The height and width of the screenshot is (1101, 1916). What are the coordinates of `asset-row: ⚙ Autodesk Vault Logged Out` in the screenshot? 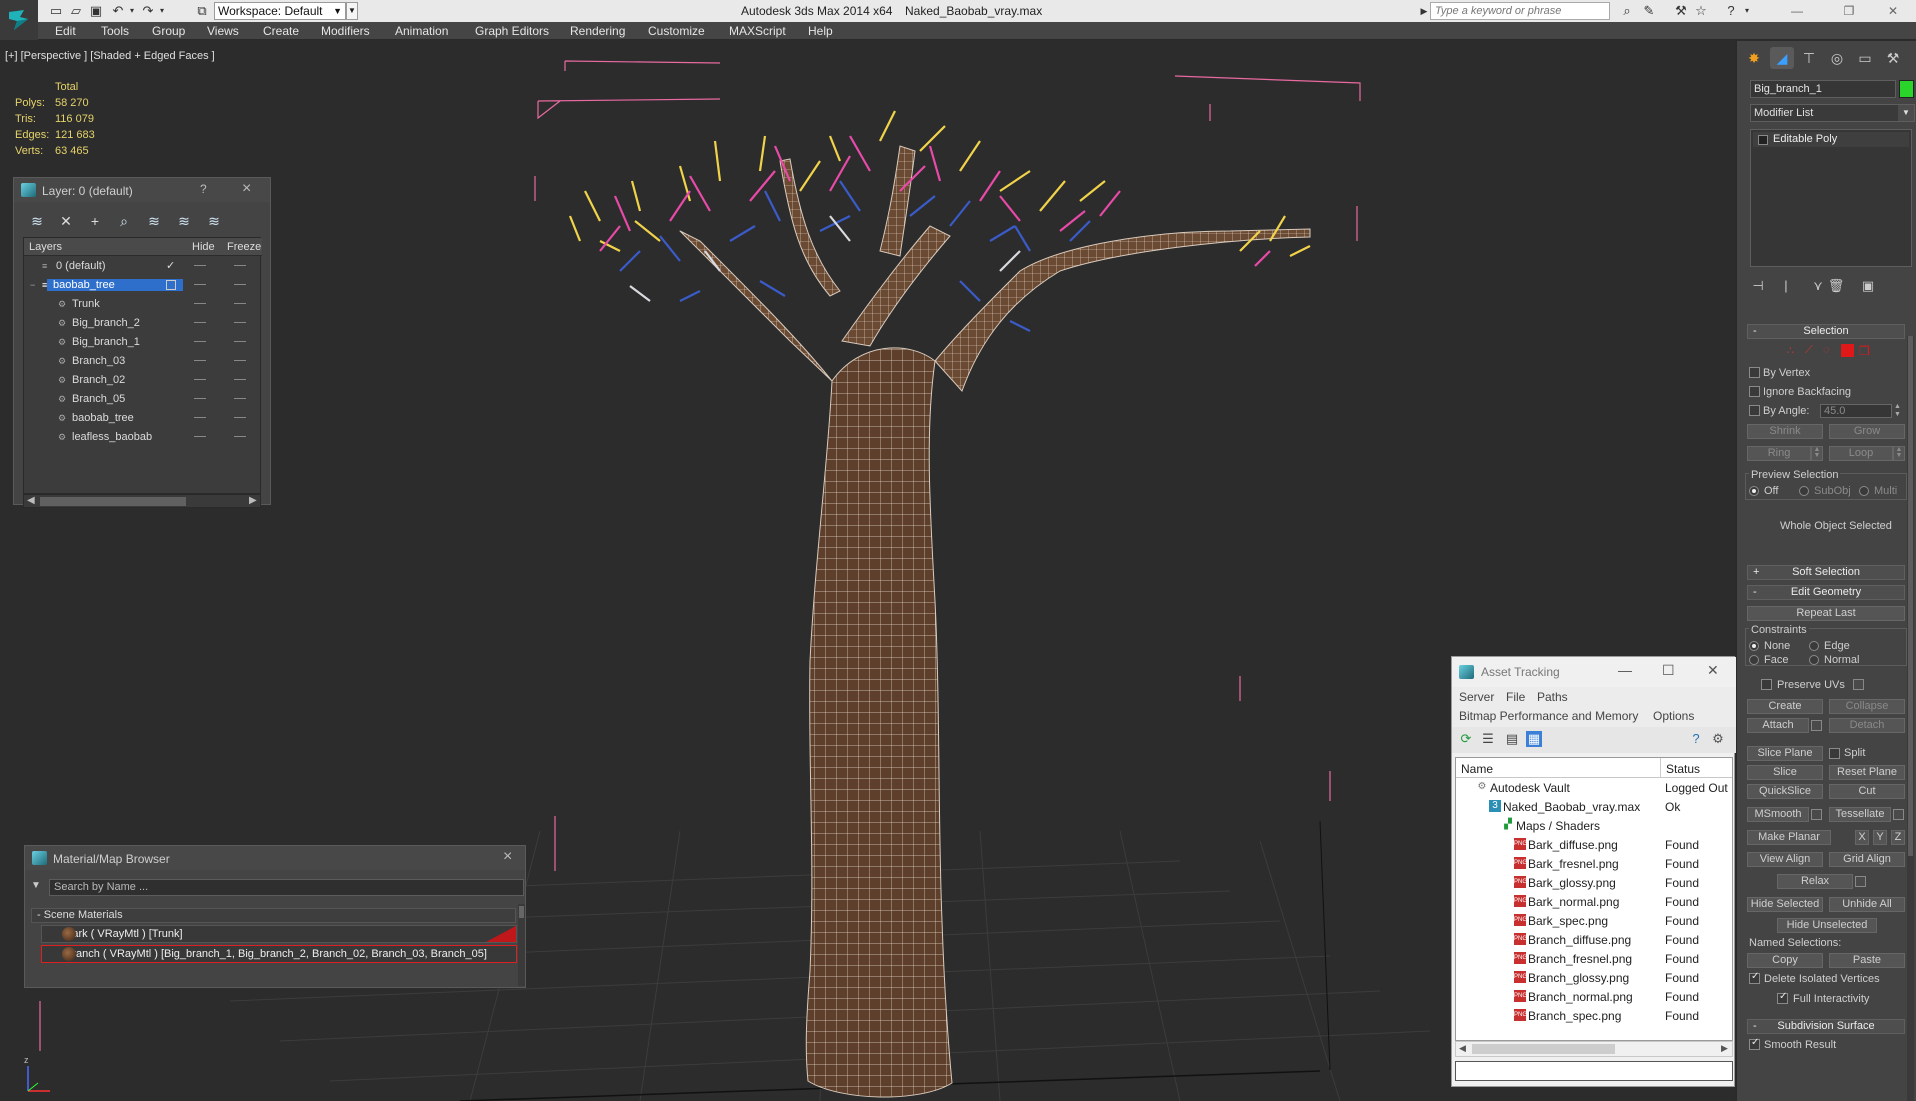 It's located at (1594, 787).